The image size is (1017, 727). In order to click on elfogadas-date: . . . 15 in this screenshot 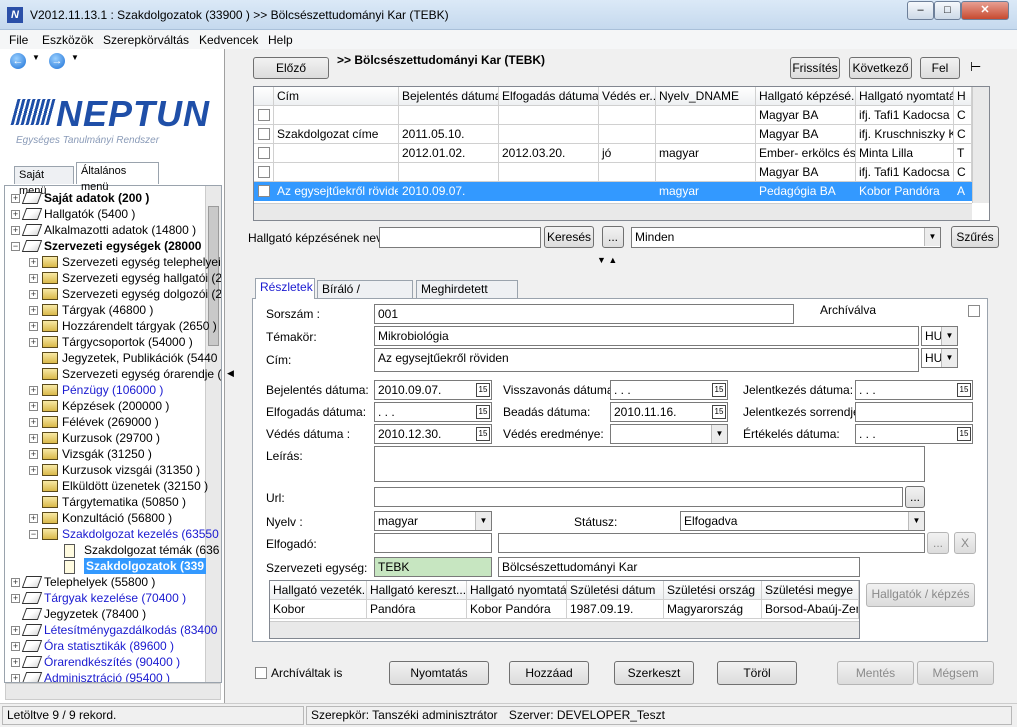, I will do `click(433, 412)`.